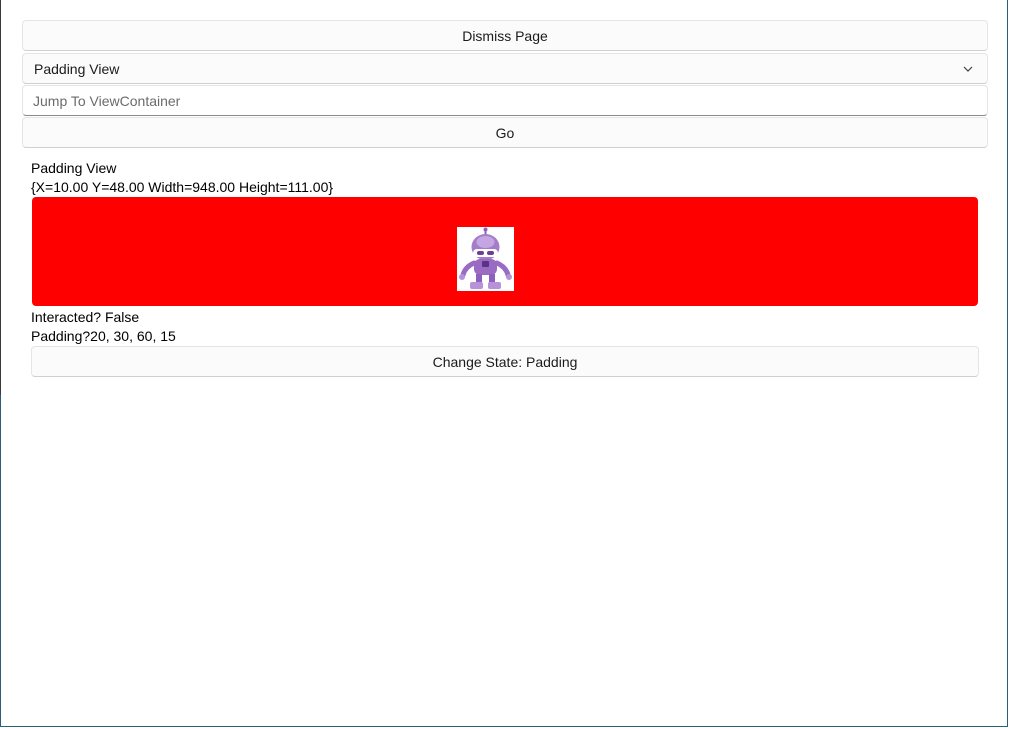 The image size is (1010, 729). I want to click on window-left-edge, so click(0, 197).